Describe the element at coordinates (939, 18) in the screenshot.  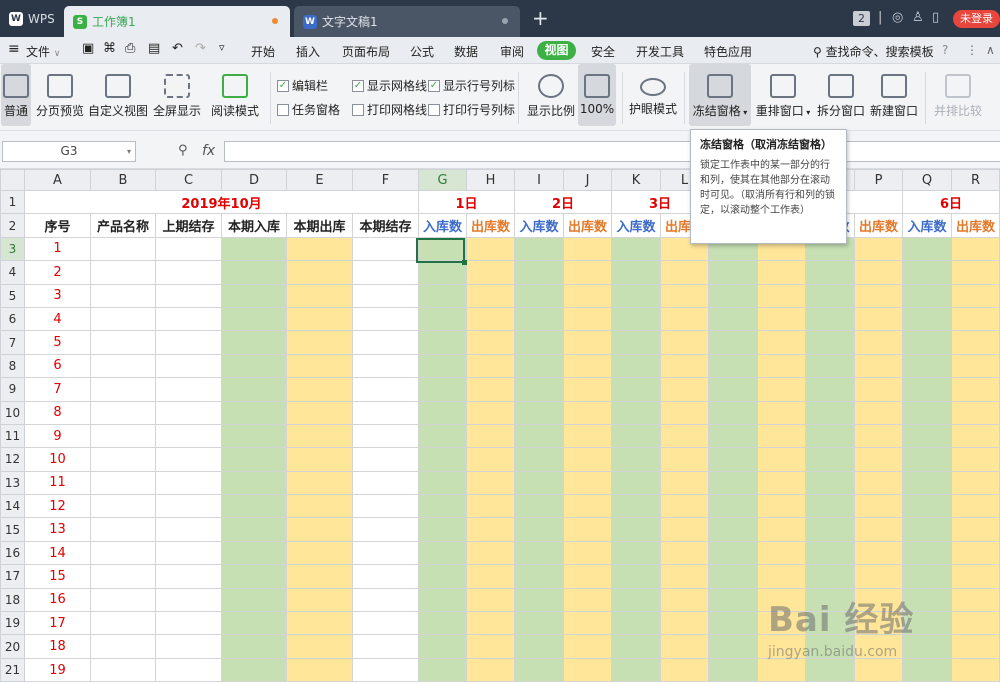
I see `lock-icon: ▯` at that location.